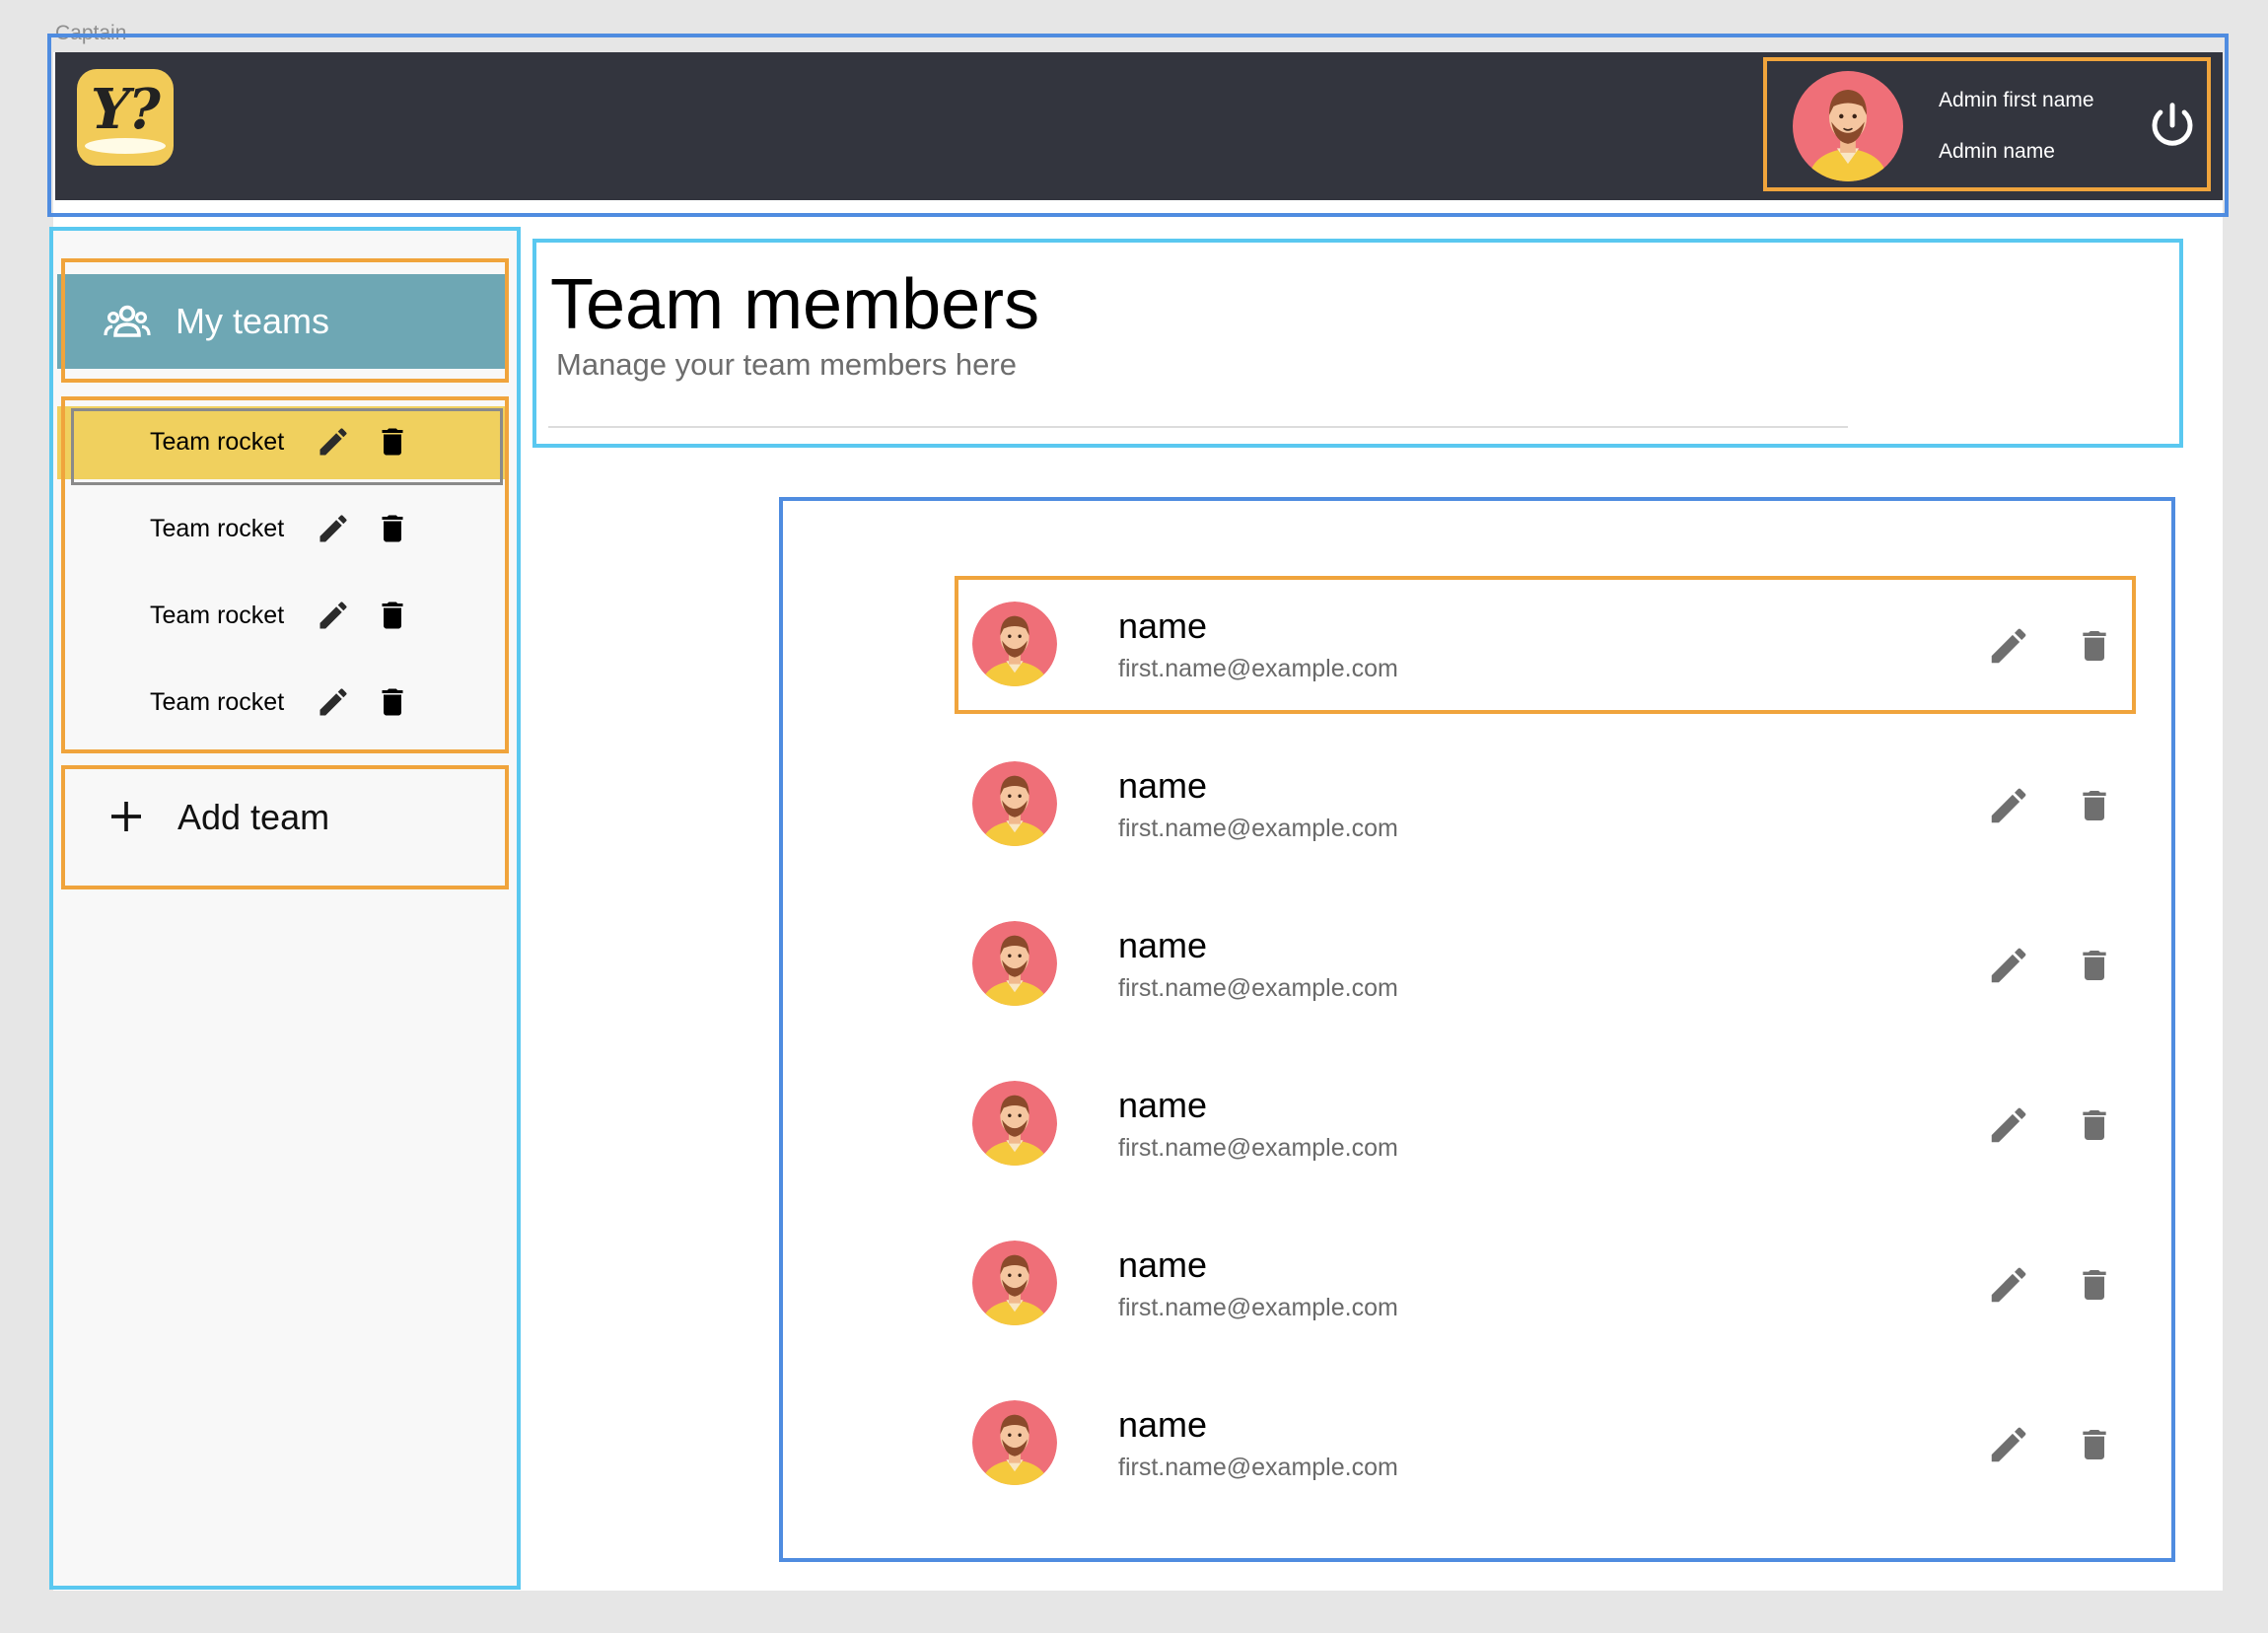 Image resolution: width=2268 pixels, height=1633 pixels. I want to click on page-subtitle: Manage your team members here, so click(786, 364).